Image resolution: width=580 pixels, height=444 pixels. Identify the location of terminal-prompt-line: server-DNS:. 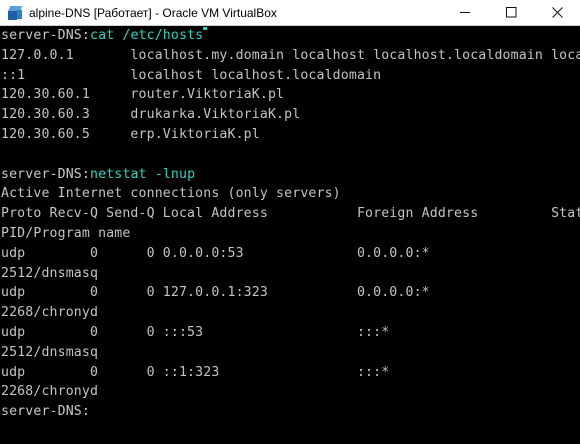
(290, 412).